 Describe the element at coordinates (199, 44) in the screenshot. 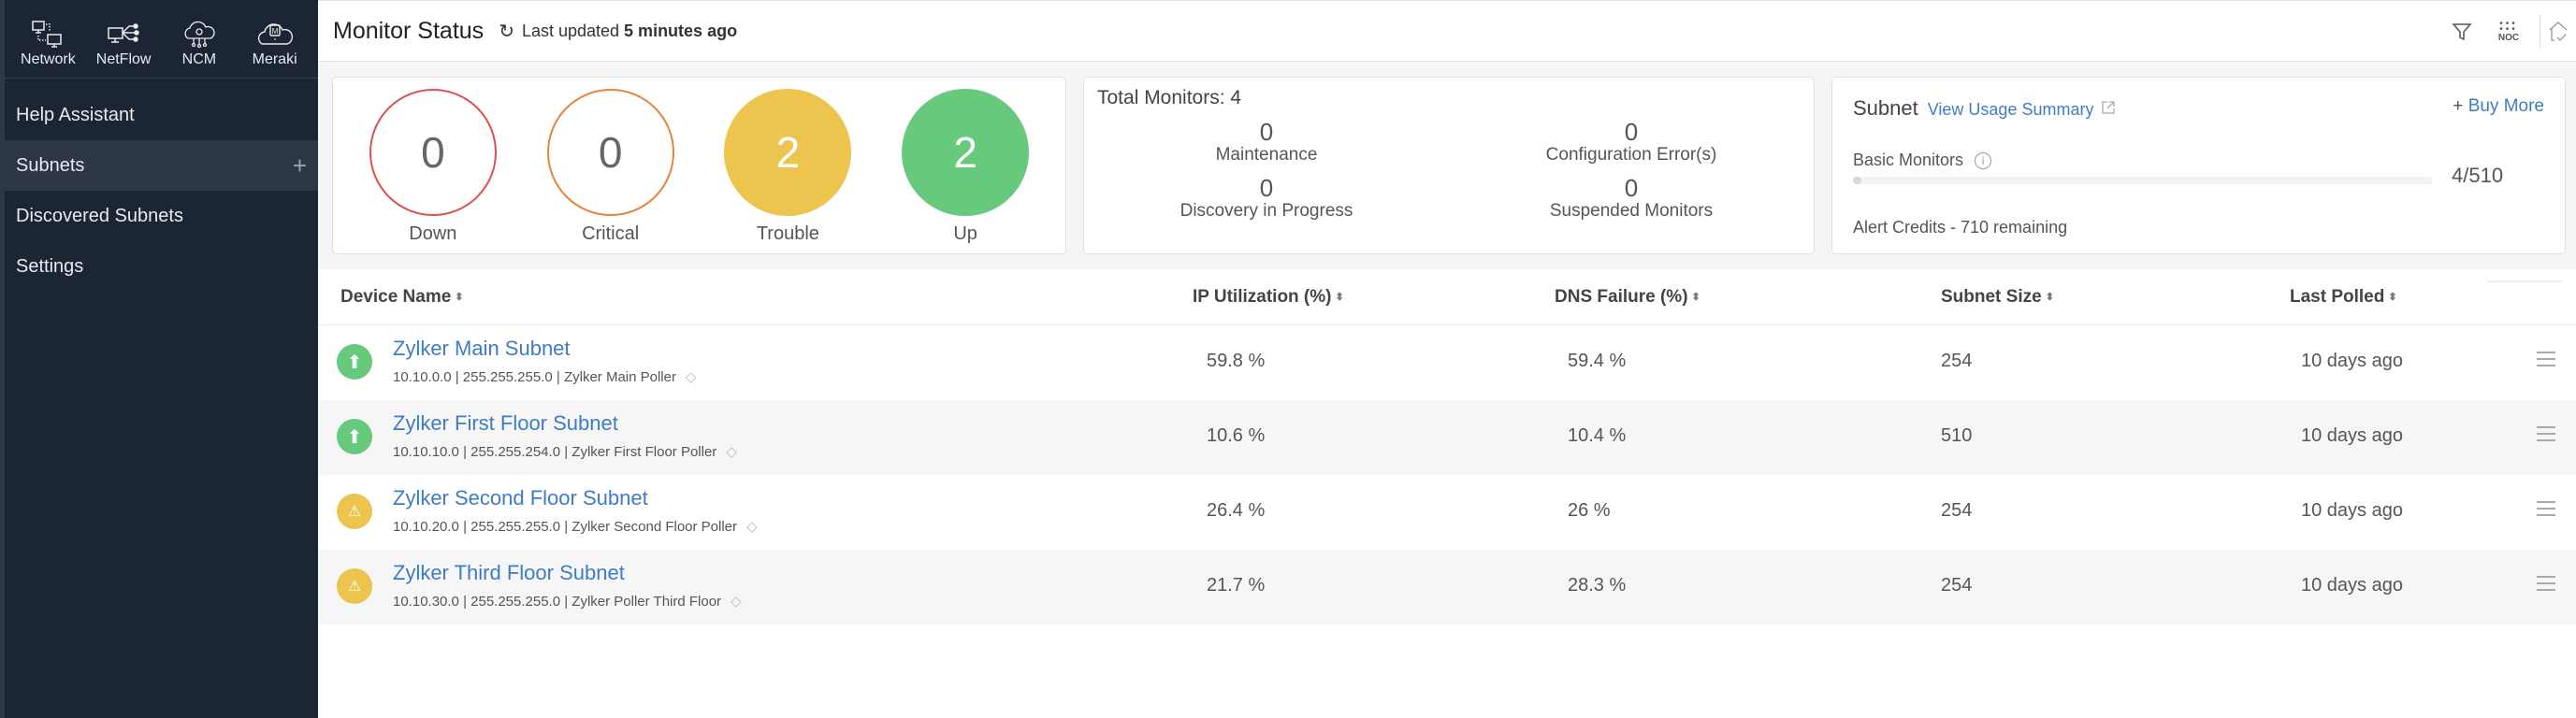

I see `app-ncm: NCM` at that location.